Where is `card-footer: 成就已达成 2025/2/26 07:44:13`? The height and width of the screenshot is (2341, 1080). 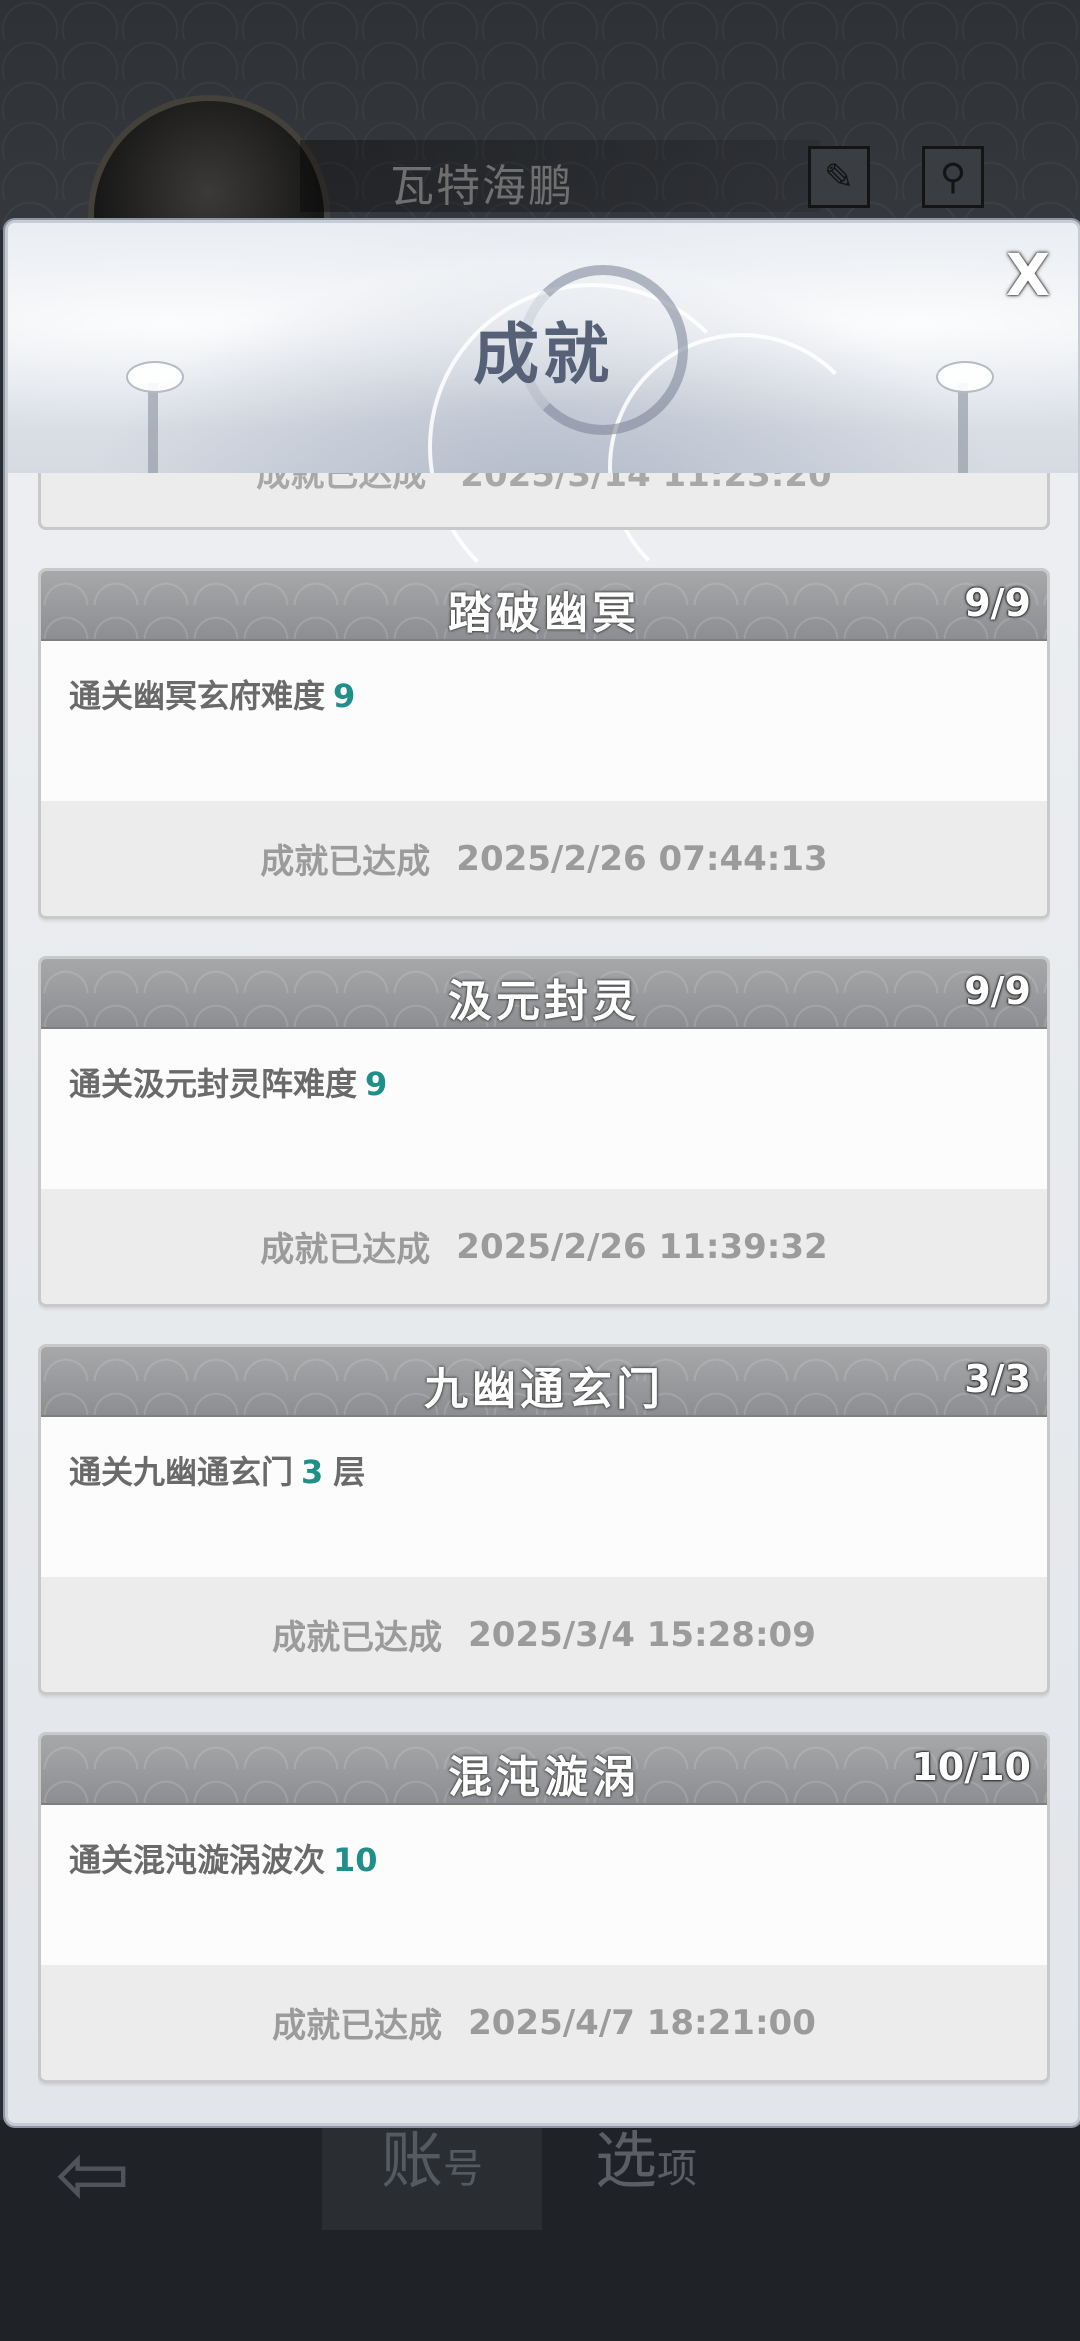
card-footer: 成就已达成 2025/2/26 07:44:13 is located at coordinates (544, 858).